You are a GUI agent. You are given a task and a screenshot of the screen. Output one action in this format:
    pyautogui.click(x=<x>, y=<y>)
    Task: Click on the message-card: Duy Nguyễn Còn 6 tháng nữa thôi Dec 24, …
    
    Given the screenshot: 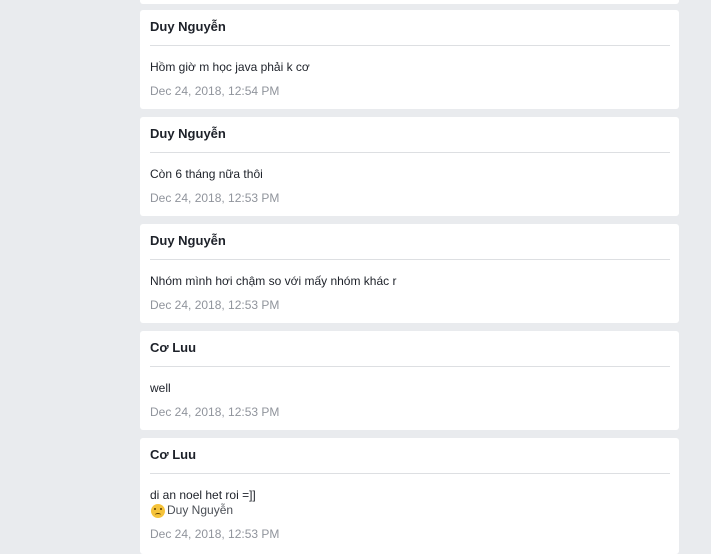 What is the action you would take?
    pyautogui.click(x=409, y=166)
    